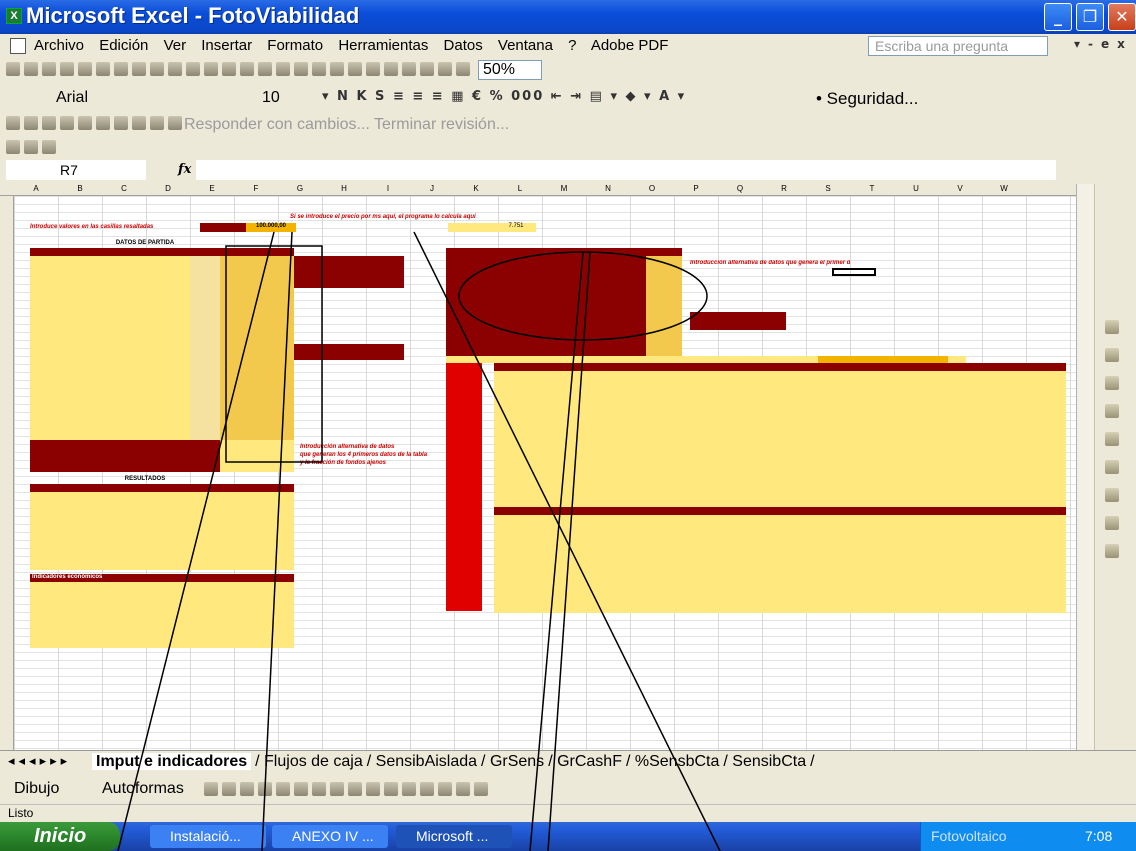 This screenshot has height=851, width=1136. What do you see at coordinates (516, 226) in the screenshot?
I see `price-result-cell: 7.751` at bounding box center [516, 226].